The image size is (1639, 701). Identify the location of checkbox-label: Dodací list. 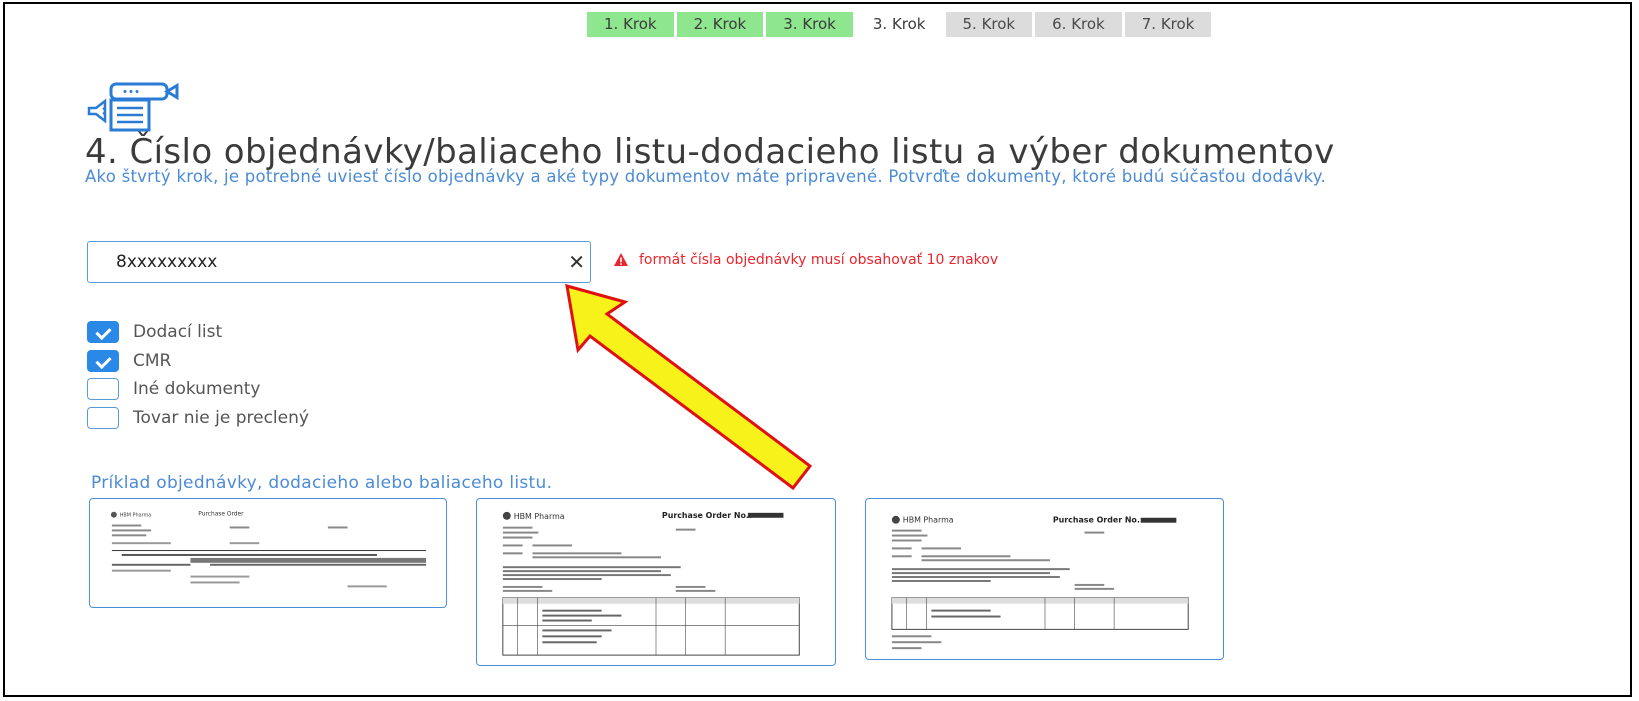
(178, 332).